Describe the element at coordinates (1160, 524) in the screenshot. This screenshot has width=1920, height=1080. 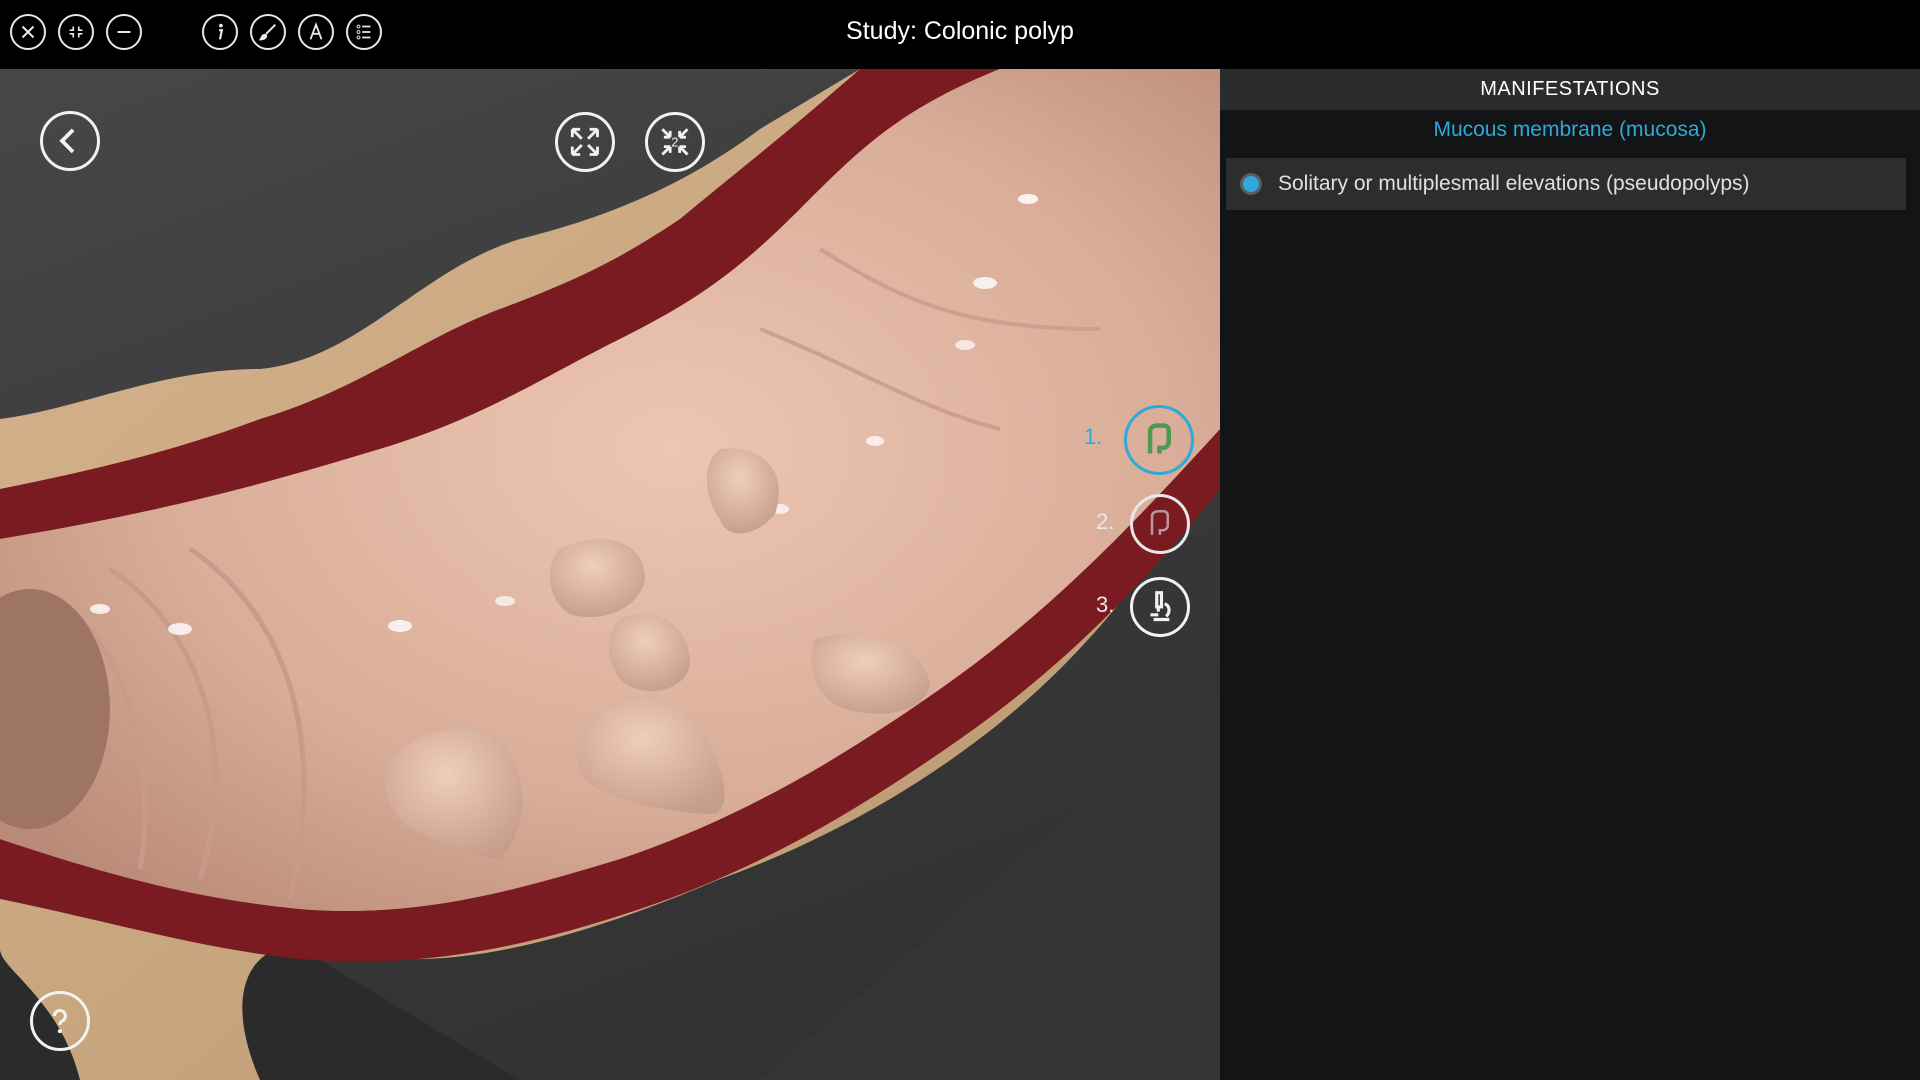
I see `step-2-colon-outline-icon` at that location.